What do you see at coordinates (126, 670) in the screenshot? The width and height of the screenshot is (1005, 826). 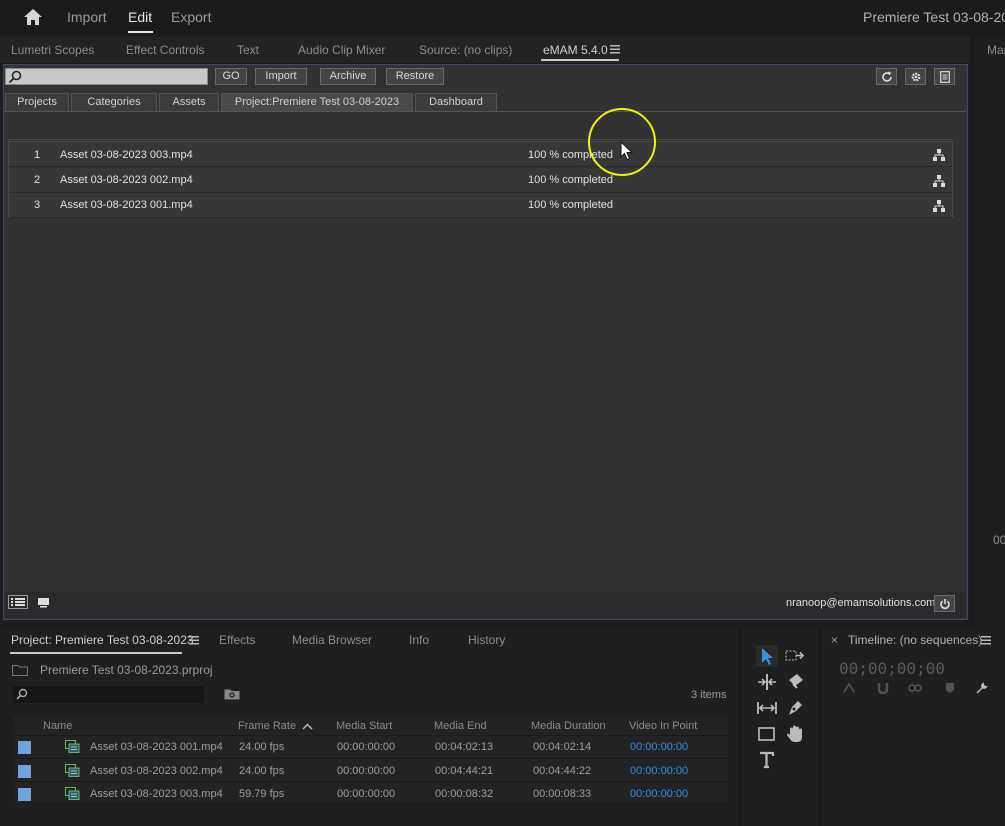 I see `project-file-name: Premiere Test 03-08-2023.prproj` at bounding box center [126, 670].